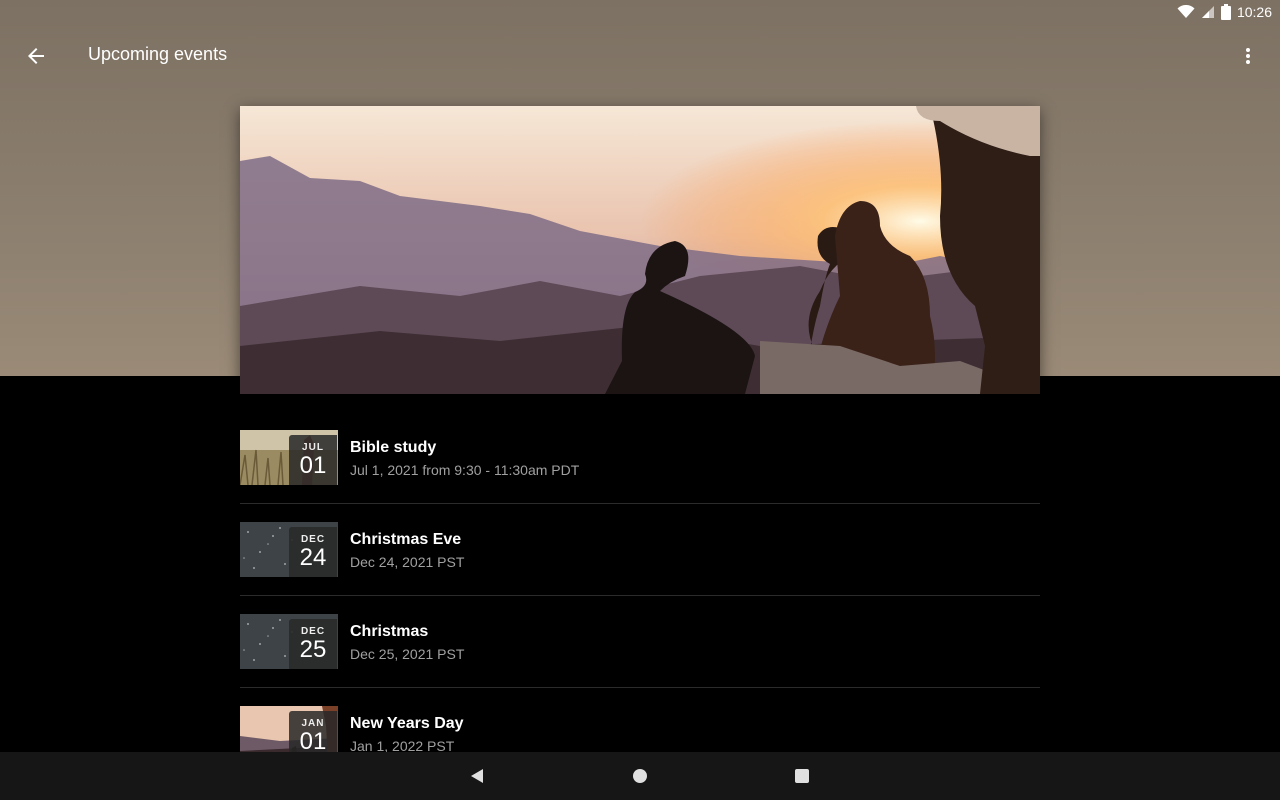  I want to click on event-date: Dec 24, 2021 PST, so click(407, 562).